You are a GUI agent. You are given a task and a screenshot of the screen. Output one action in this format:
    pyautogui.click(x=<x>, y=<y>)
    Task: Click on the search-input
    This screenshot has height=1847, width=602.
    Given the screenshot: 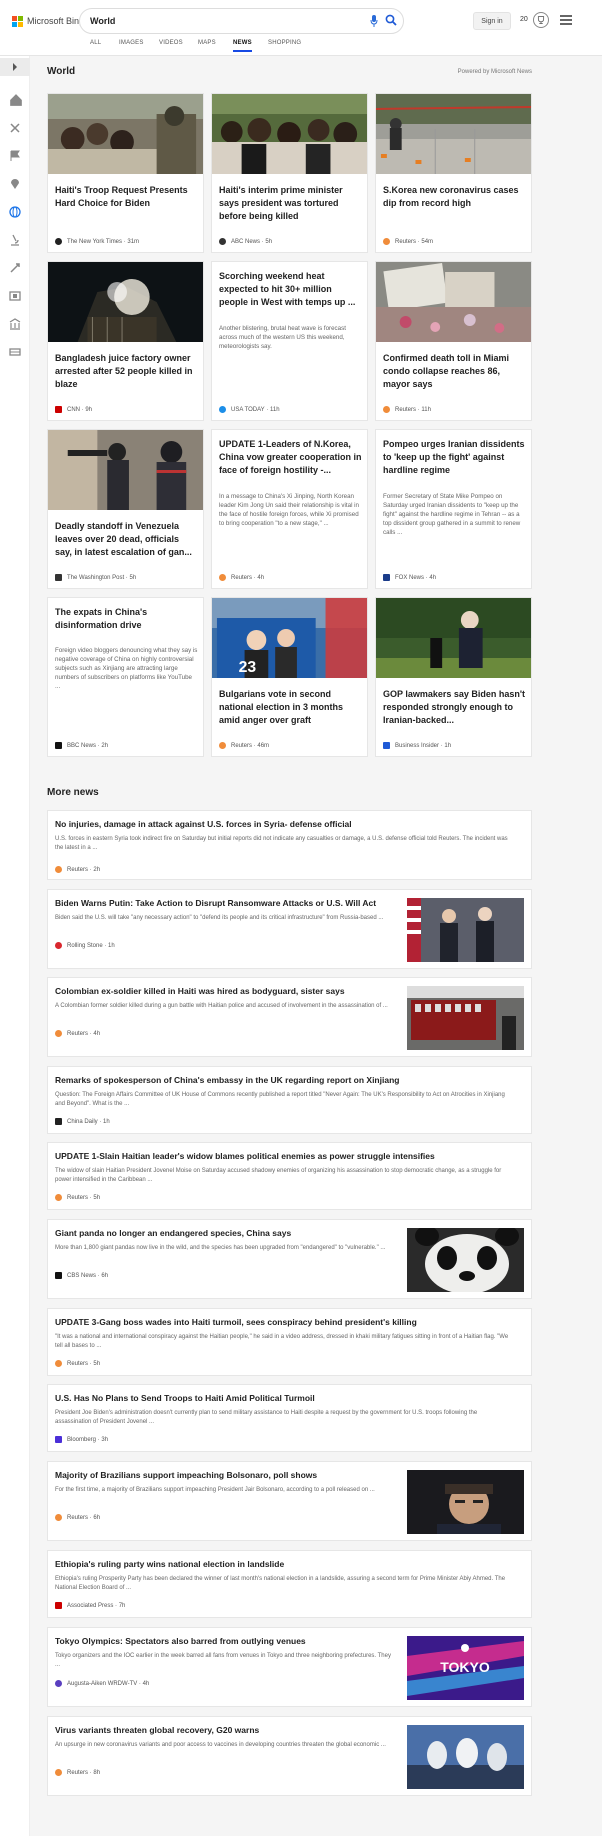 What is the action you would take?
    pyautogui.click(x=225, y=21)
    